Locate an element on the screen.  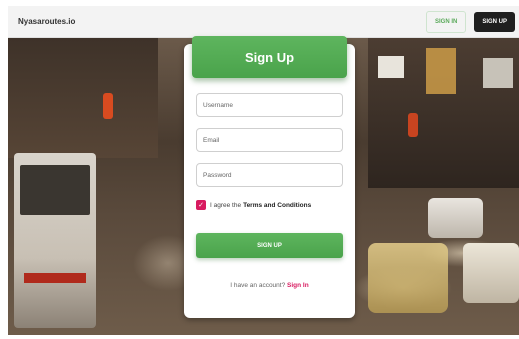
have-account-row: I have an account? Sign In is located at coordinates (269, 285).